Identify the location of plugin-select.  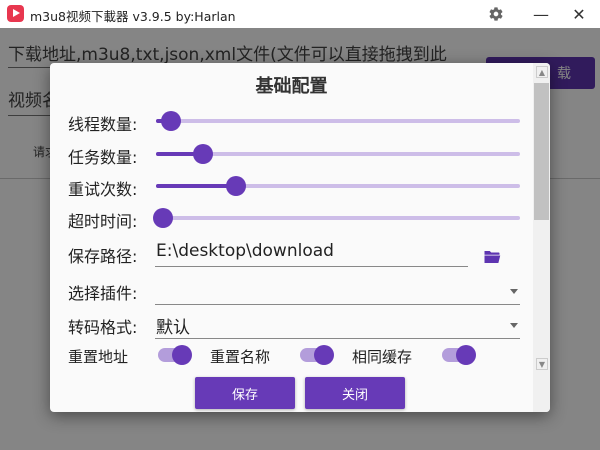
(337, 292).